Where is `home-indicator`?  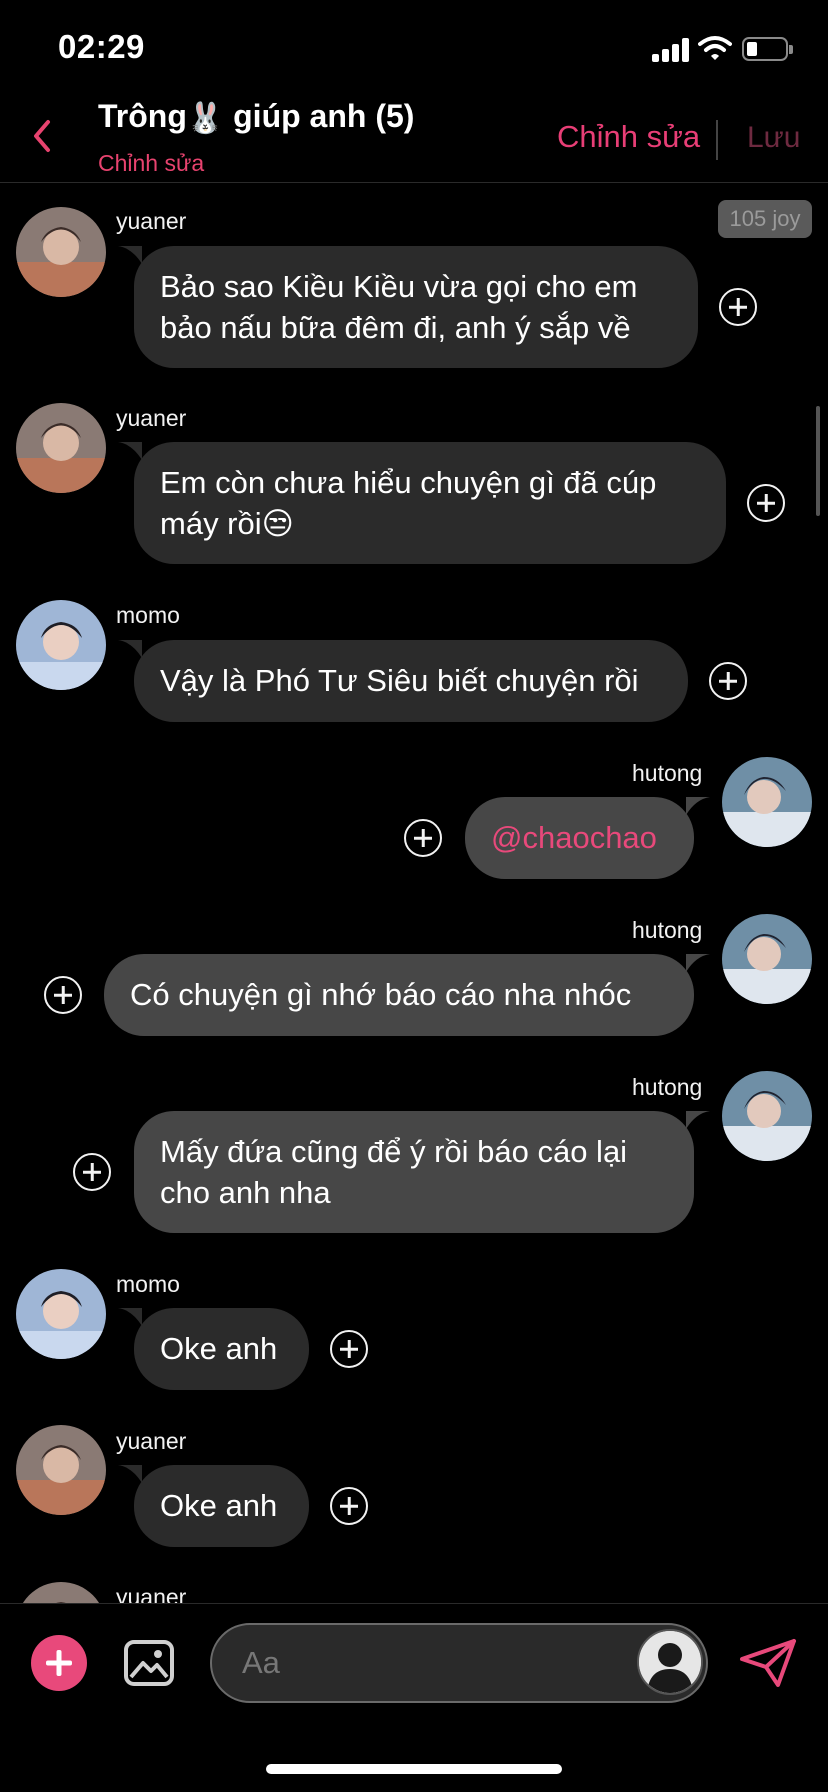 home-indicator is located at coordinates (414, 1769).